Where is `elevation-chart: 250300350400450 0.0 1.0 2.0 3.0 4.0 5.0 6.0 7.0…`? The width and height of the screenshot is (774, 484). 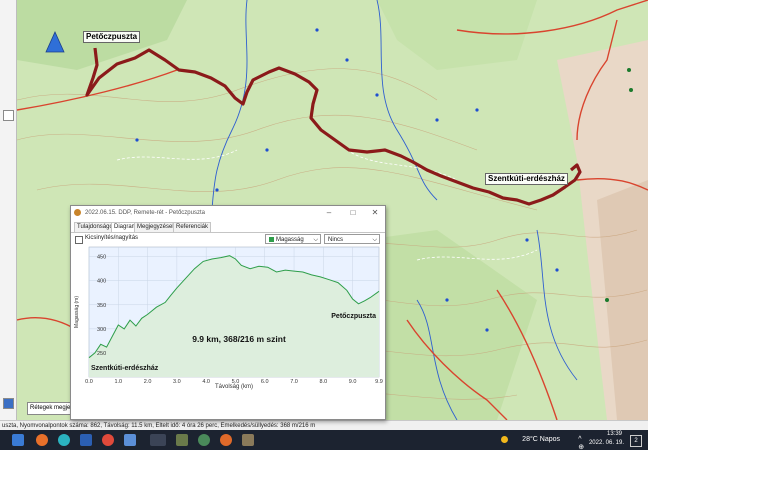 elevation-chart: 250300350400450 0.0 1.0 2.0 3.0 4.0 5.0 6.0 7.0… is located at coordinates (228, 318).